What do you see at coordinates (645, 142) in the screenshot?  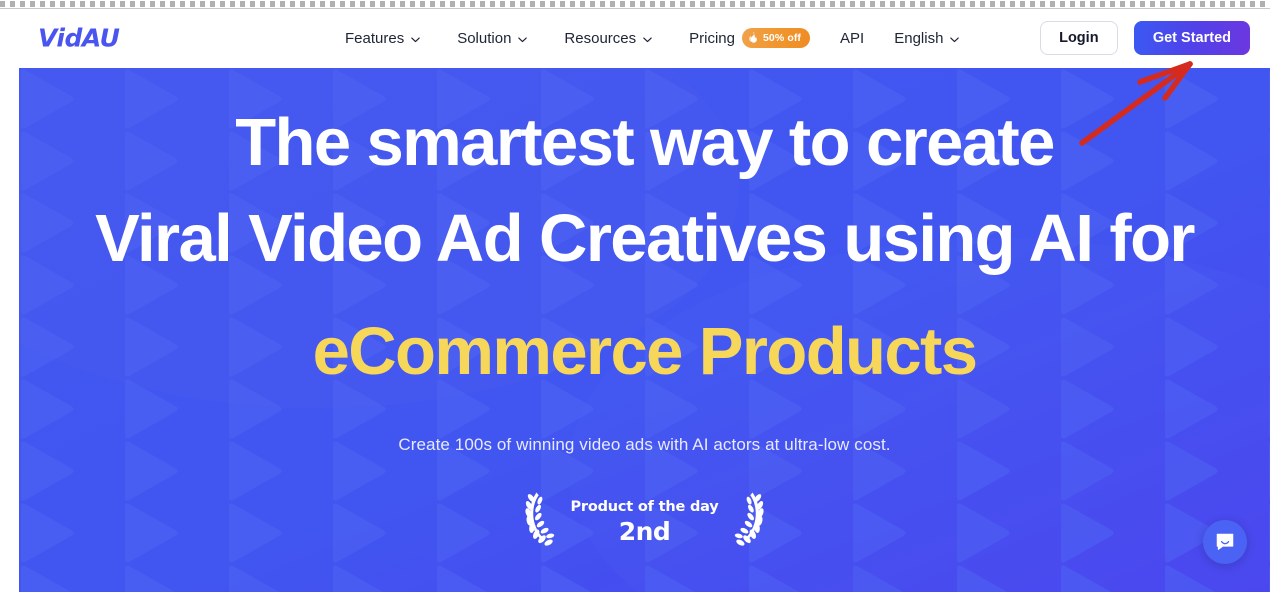 I see `headline-line-1: The smartest way to create` at bounding box center [645, 142].